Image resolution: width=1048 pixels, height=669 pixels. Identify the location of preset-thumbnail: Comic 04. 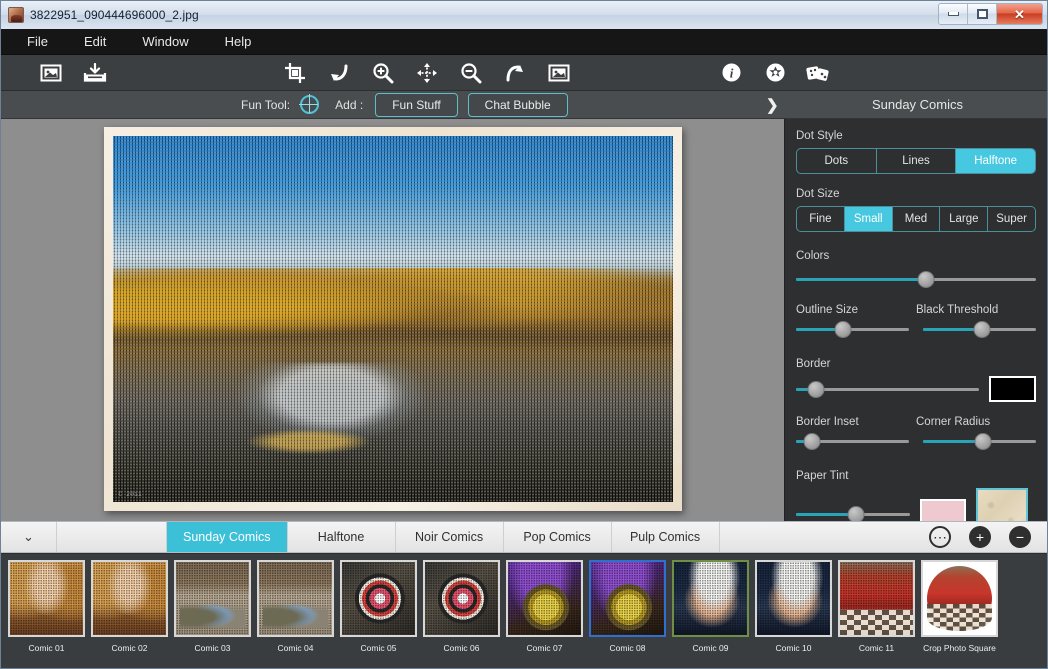
(295, 607).